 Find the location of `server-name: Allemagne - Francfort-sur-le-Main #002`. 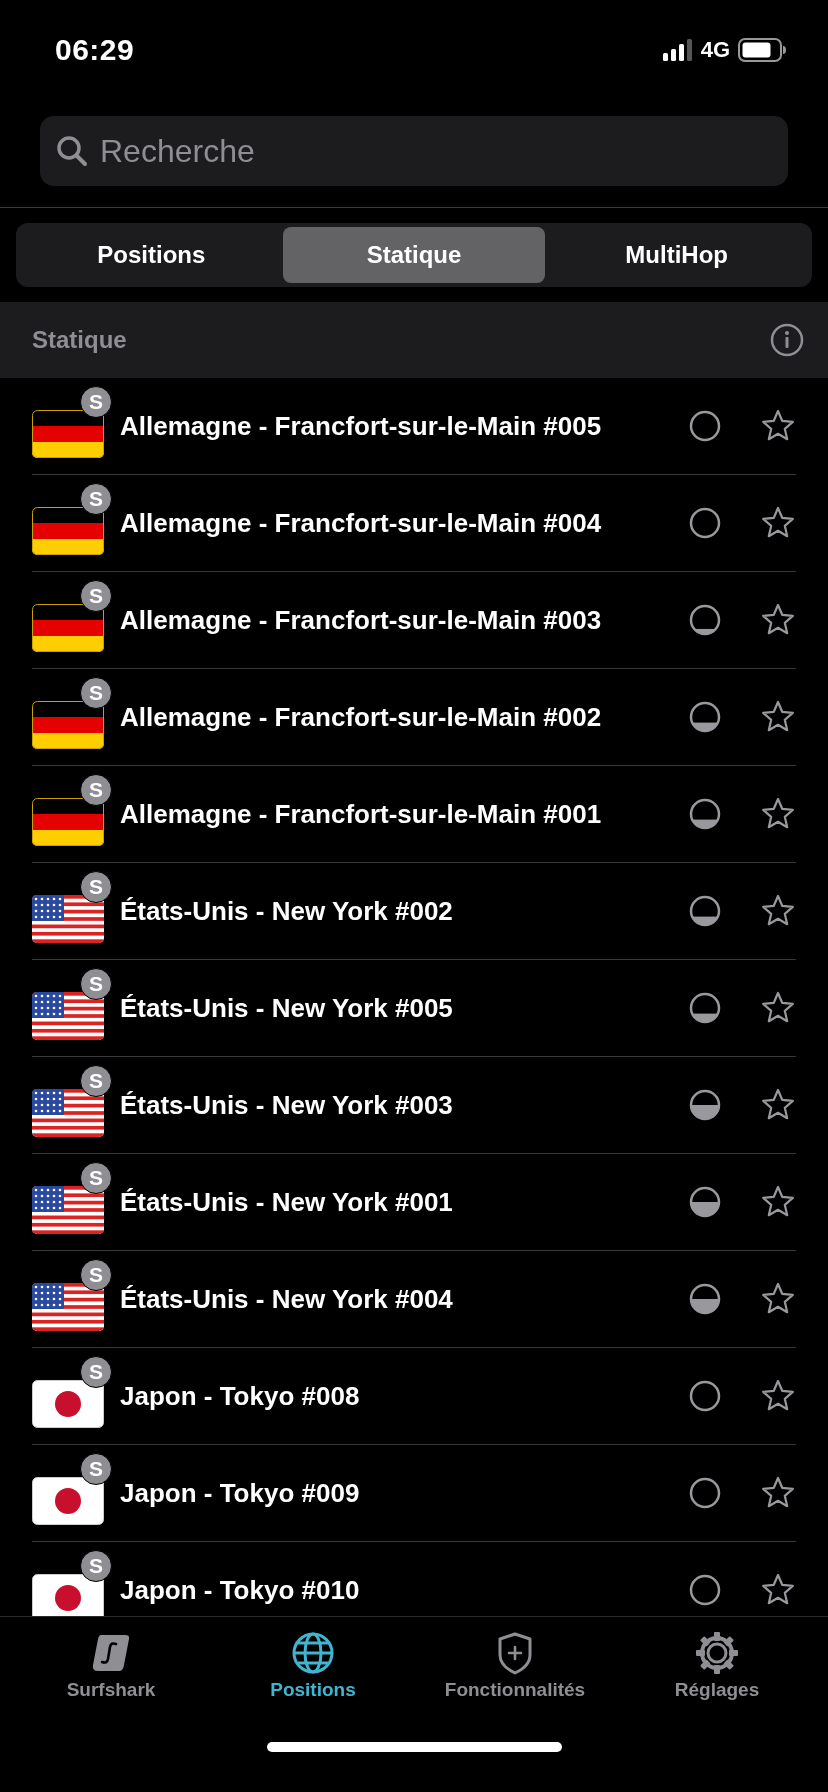

server-name: Allemagne - Francfort-sur-le-Main #002 is located at coordinates (361, 717).